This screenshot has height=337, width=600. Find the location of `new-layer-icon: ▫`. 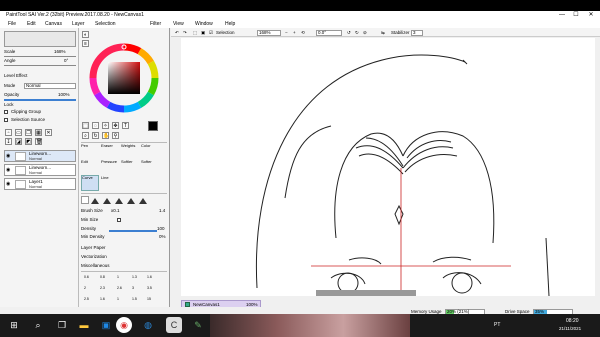

new-layer-icon: ▫ is located at coordinates (8, 132).